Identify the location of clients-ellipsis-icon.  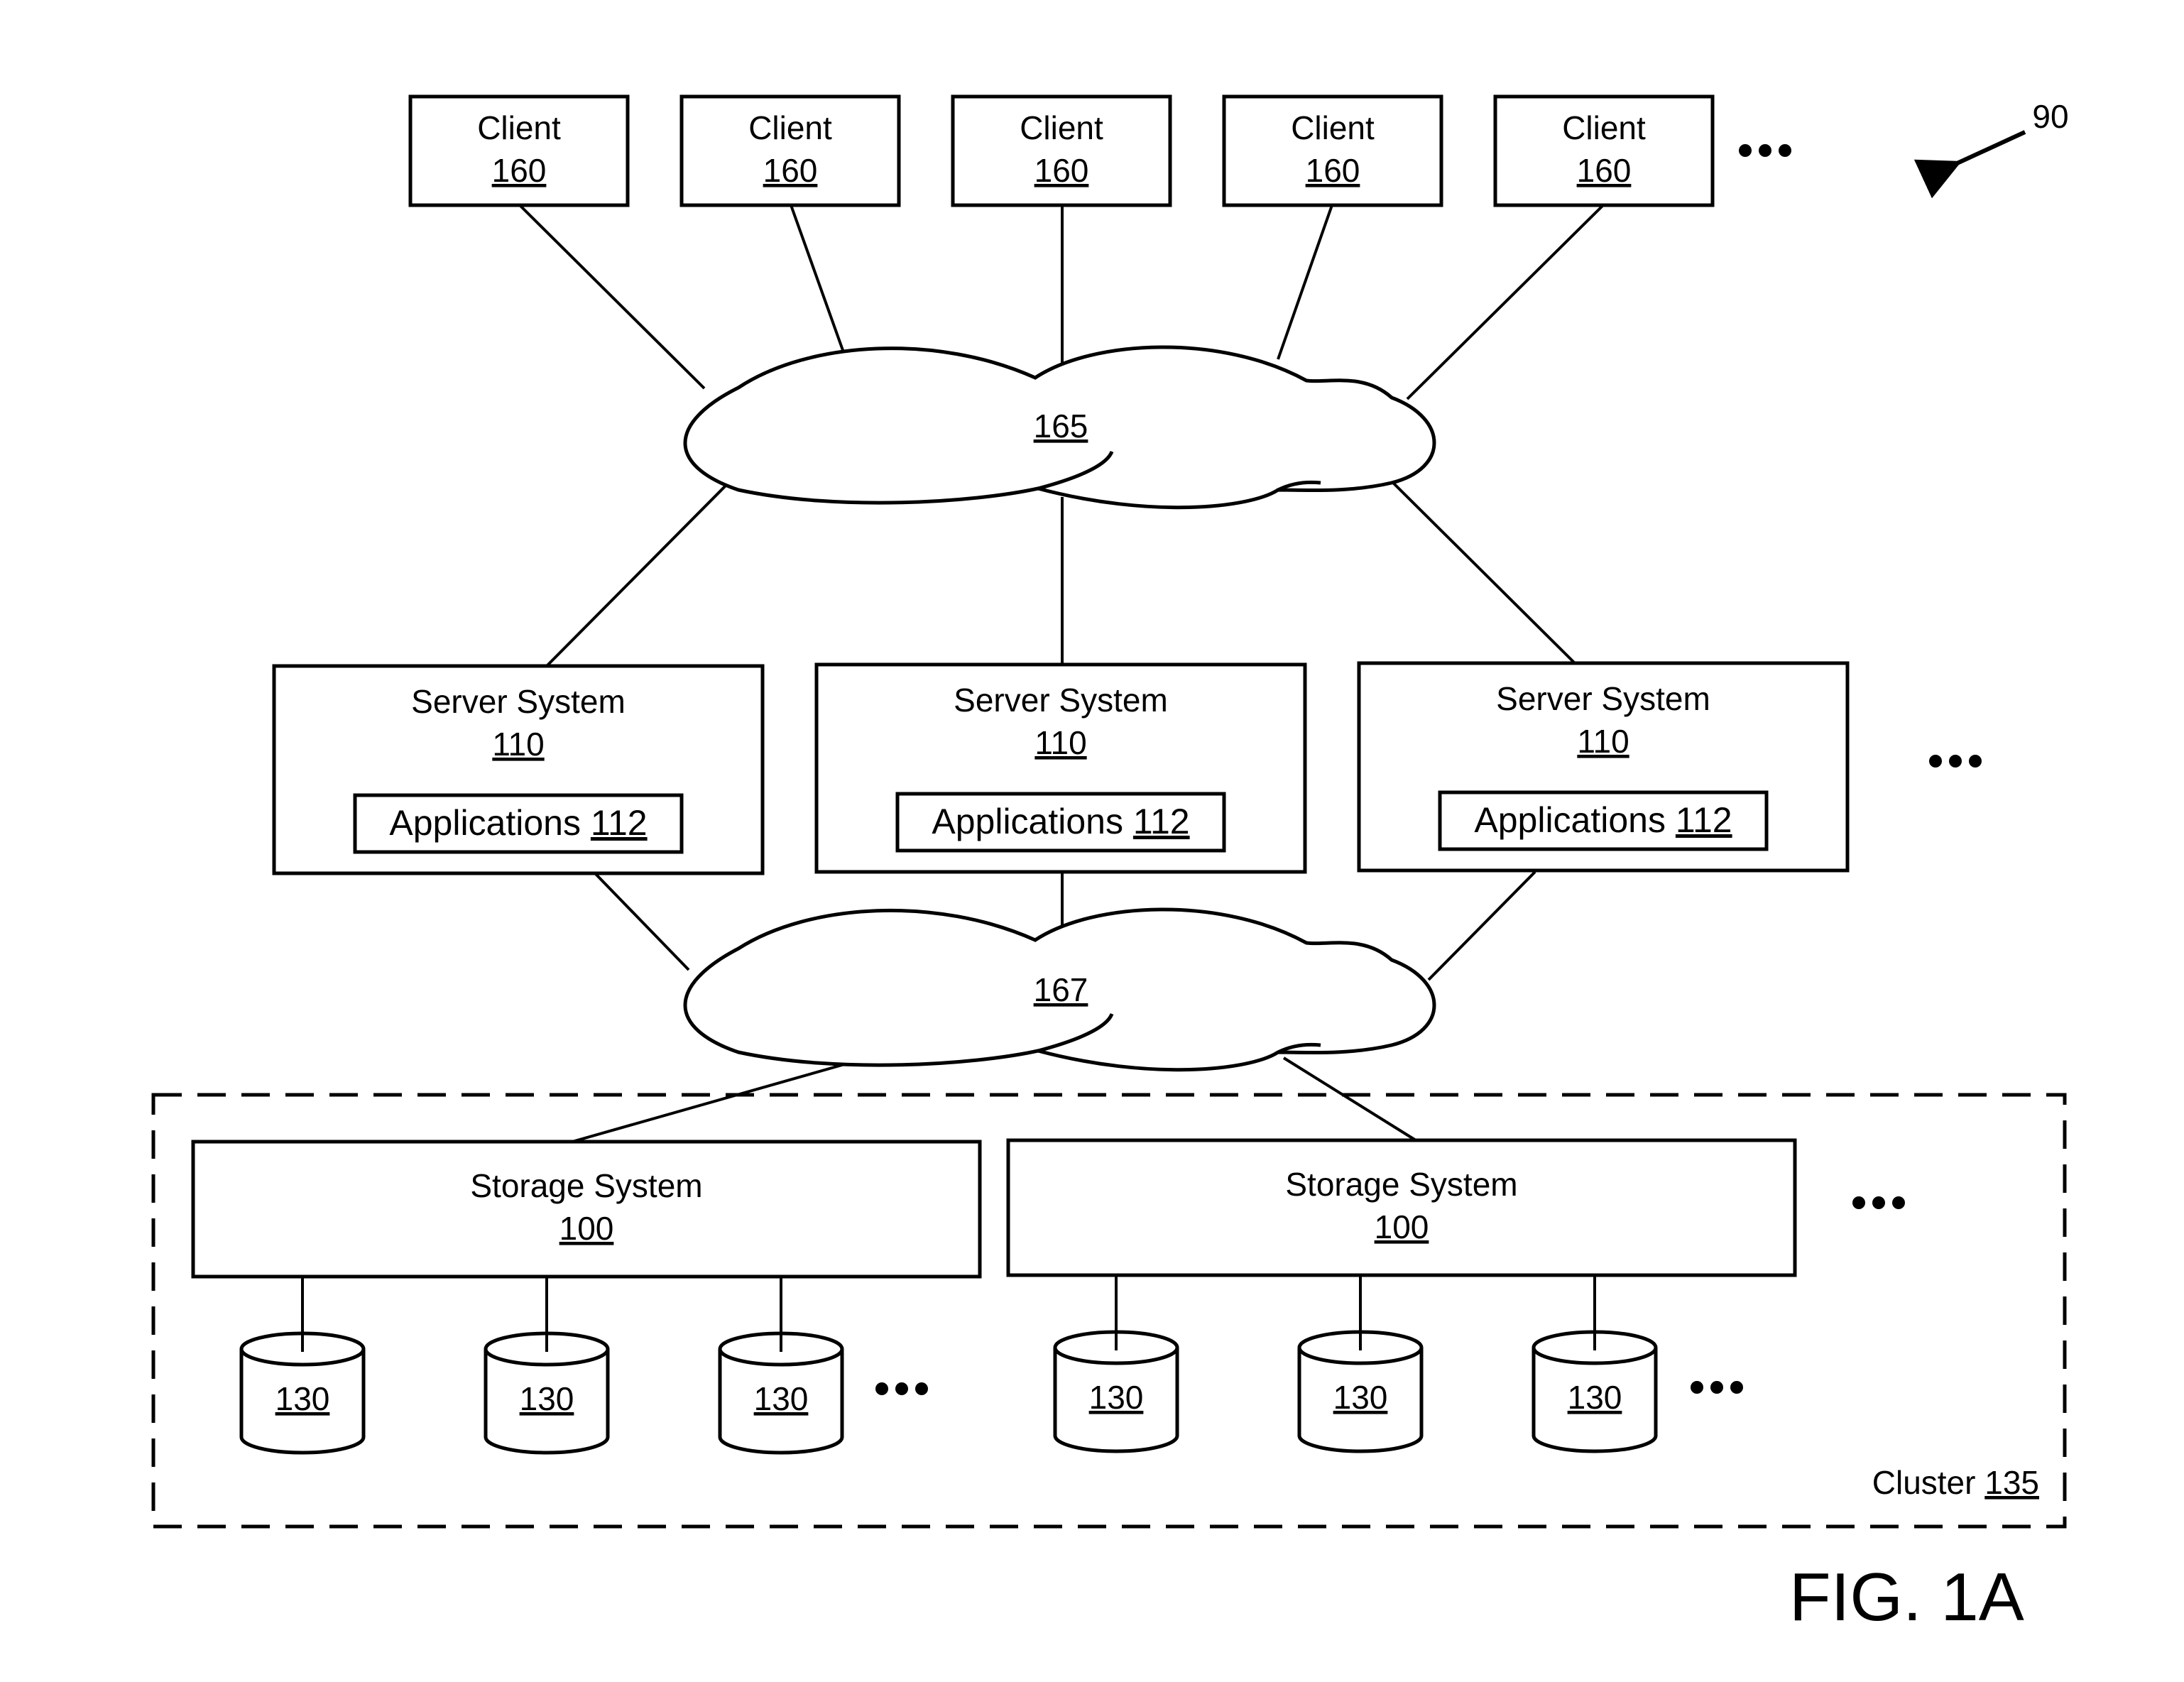
(1765, 150).